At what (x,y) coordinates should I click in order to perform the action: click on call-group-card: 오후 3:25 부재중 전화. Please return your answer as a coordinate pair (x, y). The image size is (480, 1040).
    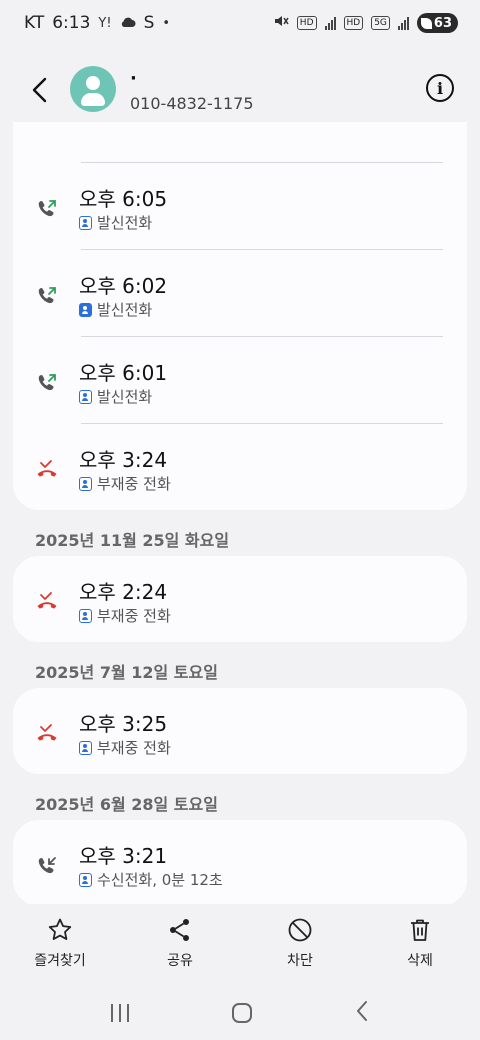
    Looking at the image, I should click on (240, 731).